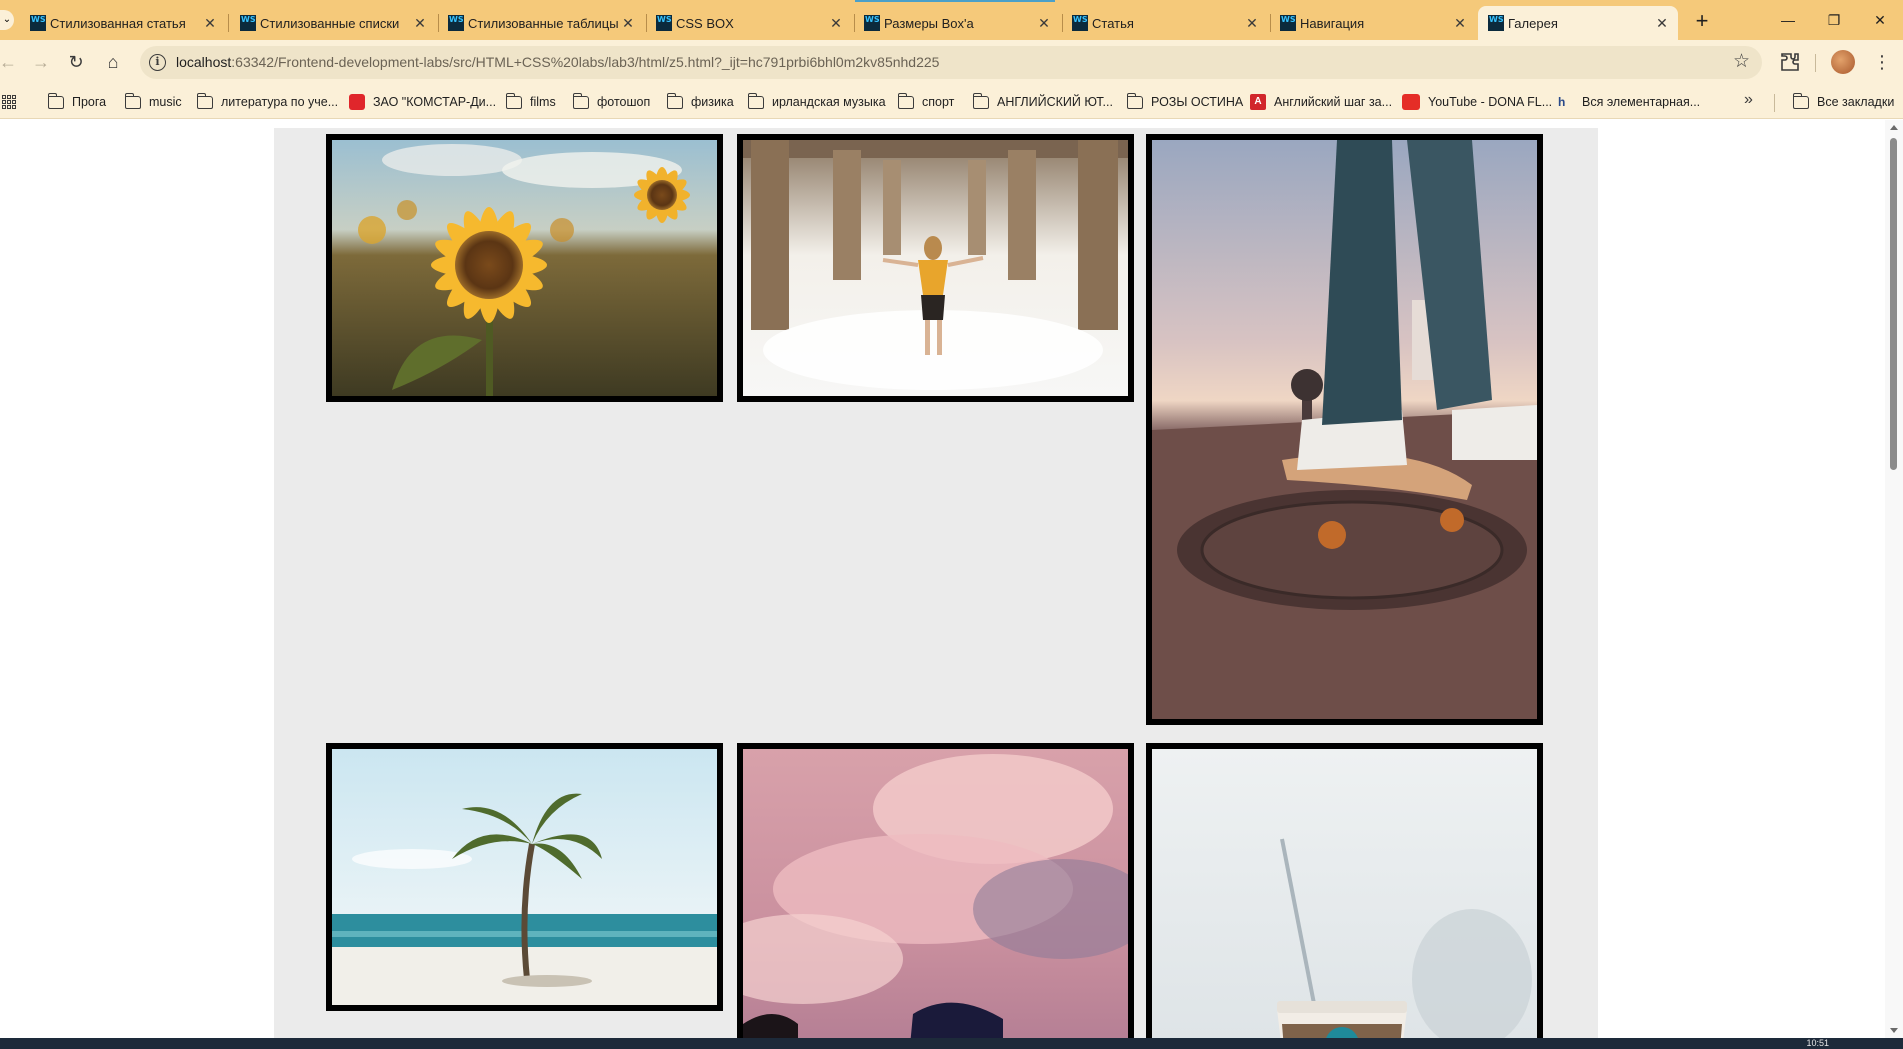 Image resolution: width=1903 pixels, height=1049 pixels. What do you see at coordinates (1165, 23) in the screenshot?
I see `tab-article: WS Статья ✕` at bounding box center [1165, 23].